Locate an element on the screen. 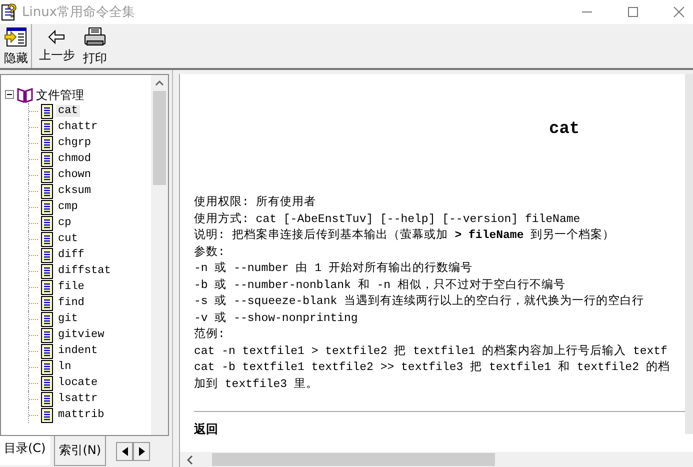 The width and height of the screenshot is (693, 467). tab: 索引(N) is located at coordinates (80, 451).